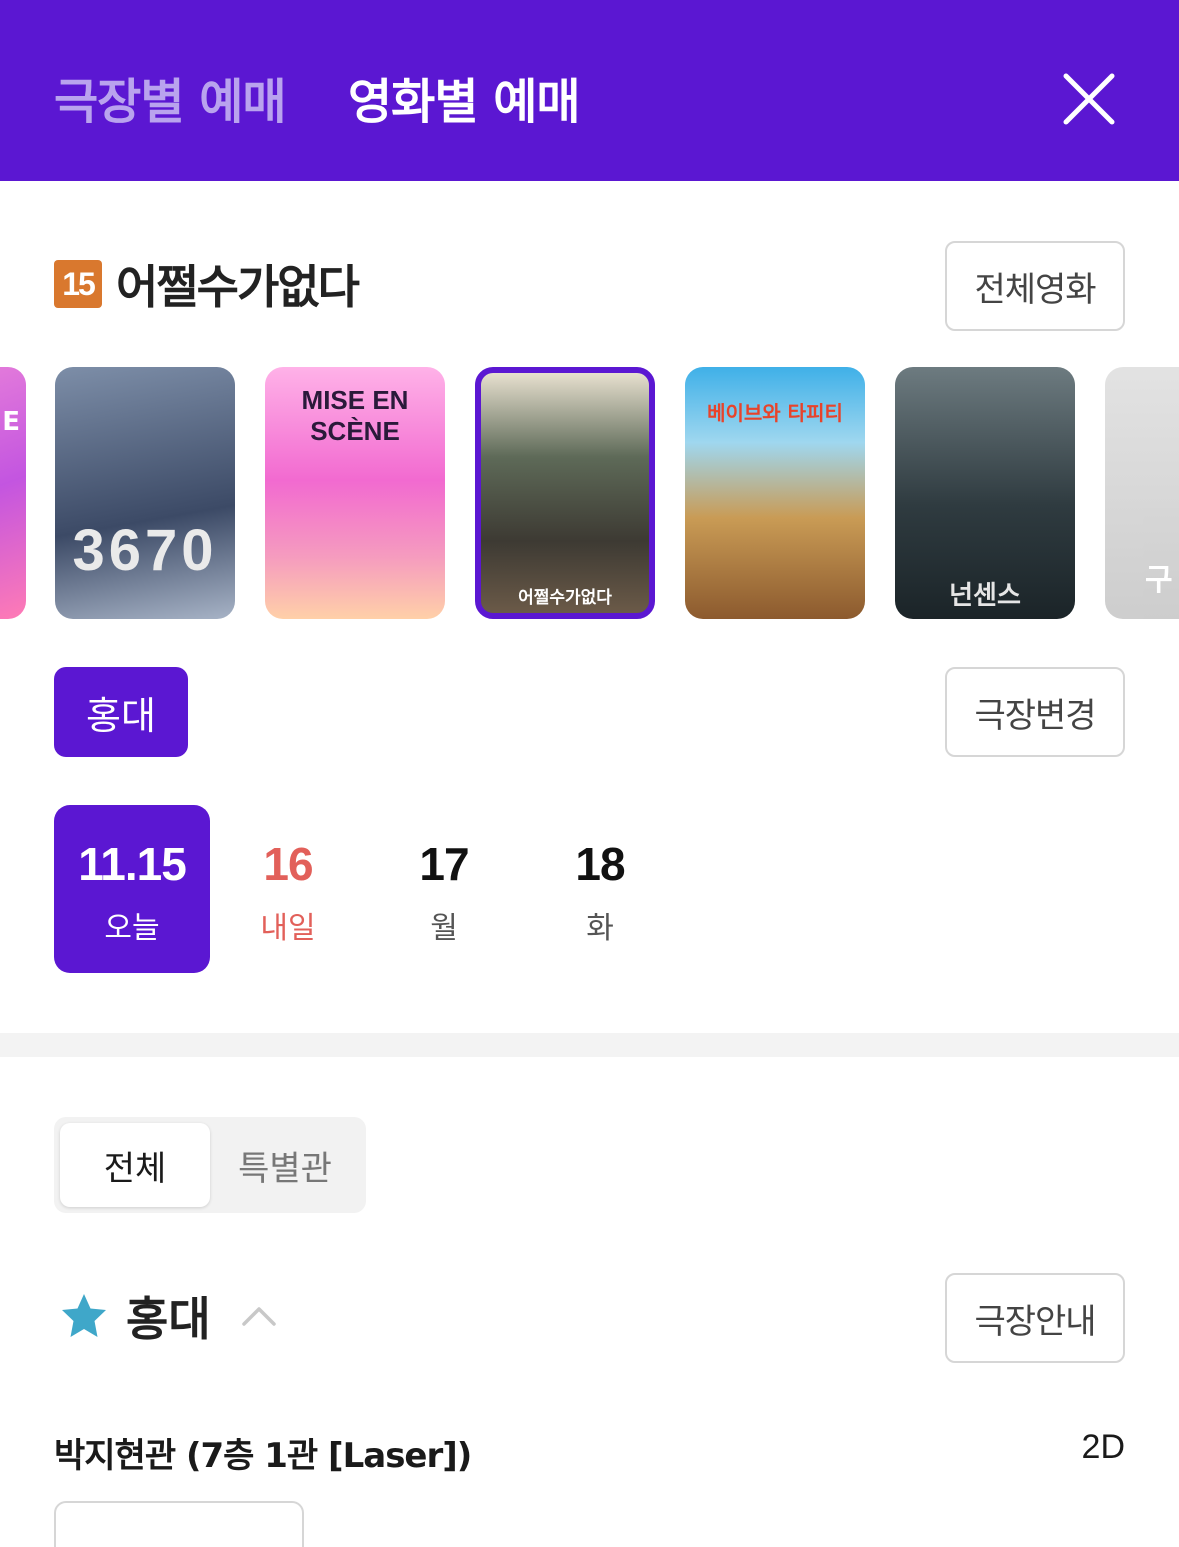  What do you see at coordinates (132, 864) in the screenshot?
I see `date-number: 11.15` at bounding box center [132, 864].